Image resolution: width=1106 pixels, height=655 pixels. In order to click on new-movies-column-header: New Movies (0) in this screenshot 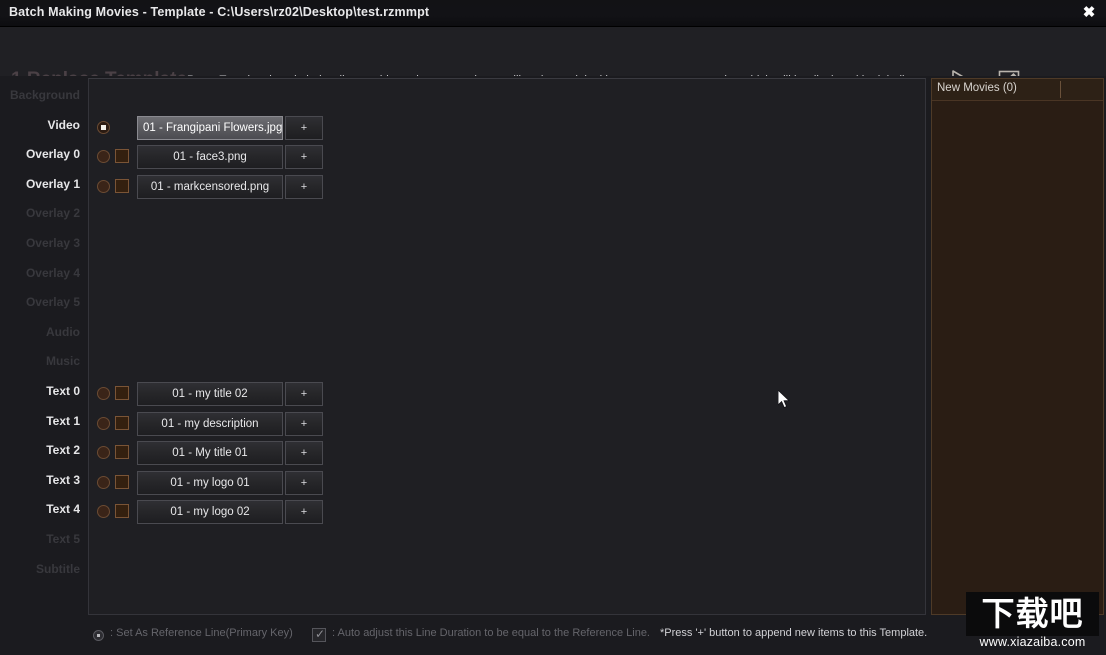, I will do `click(1017, 90)`.